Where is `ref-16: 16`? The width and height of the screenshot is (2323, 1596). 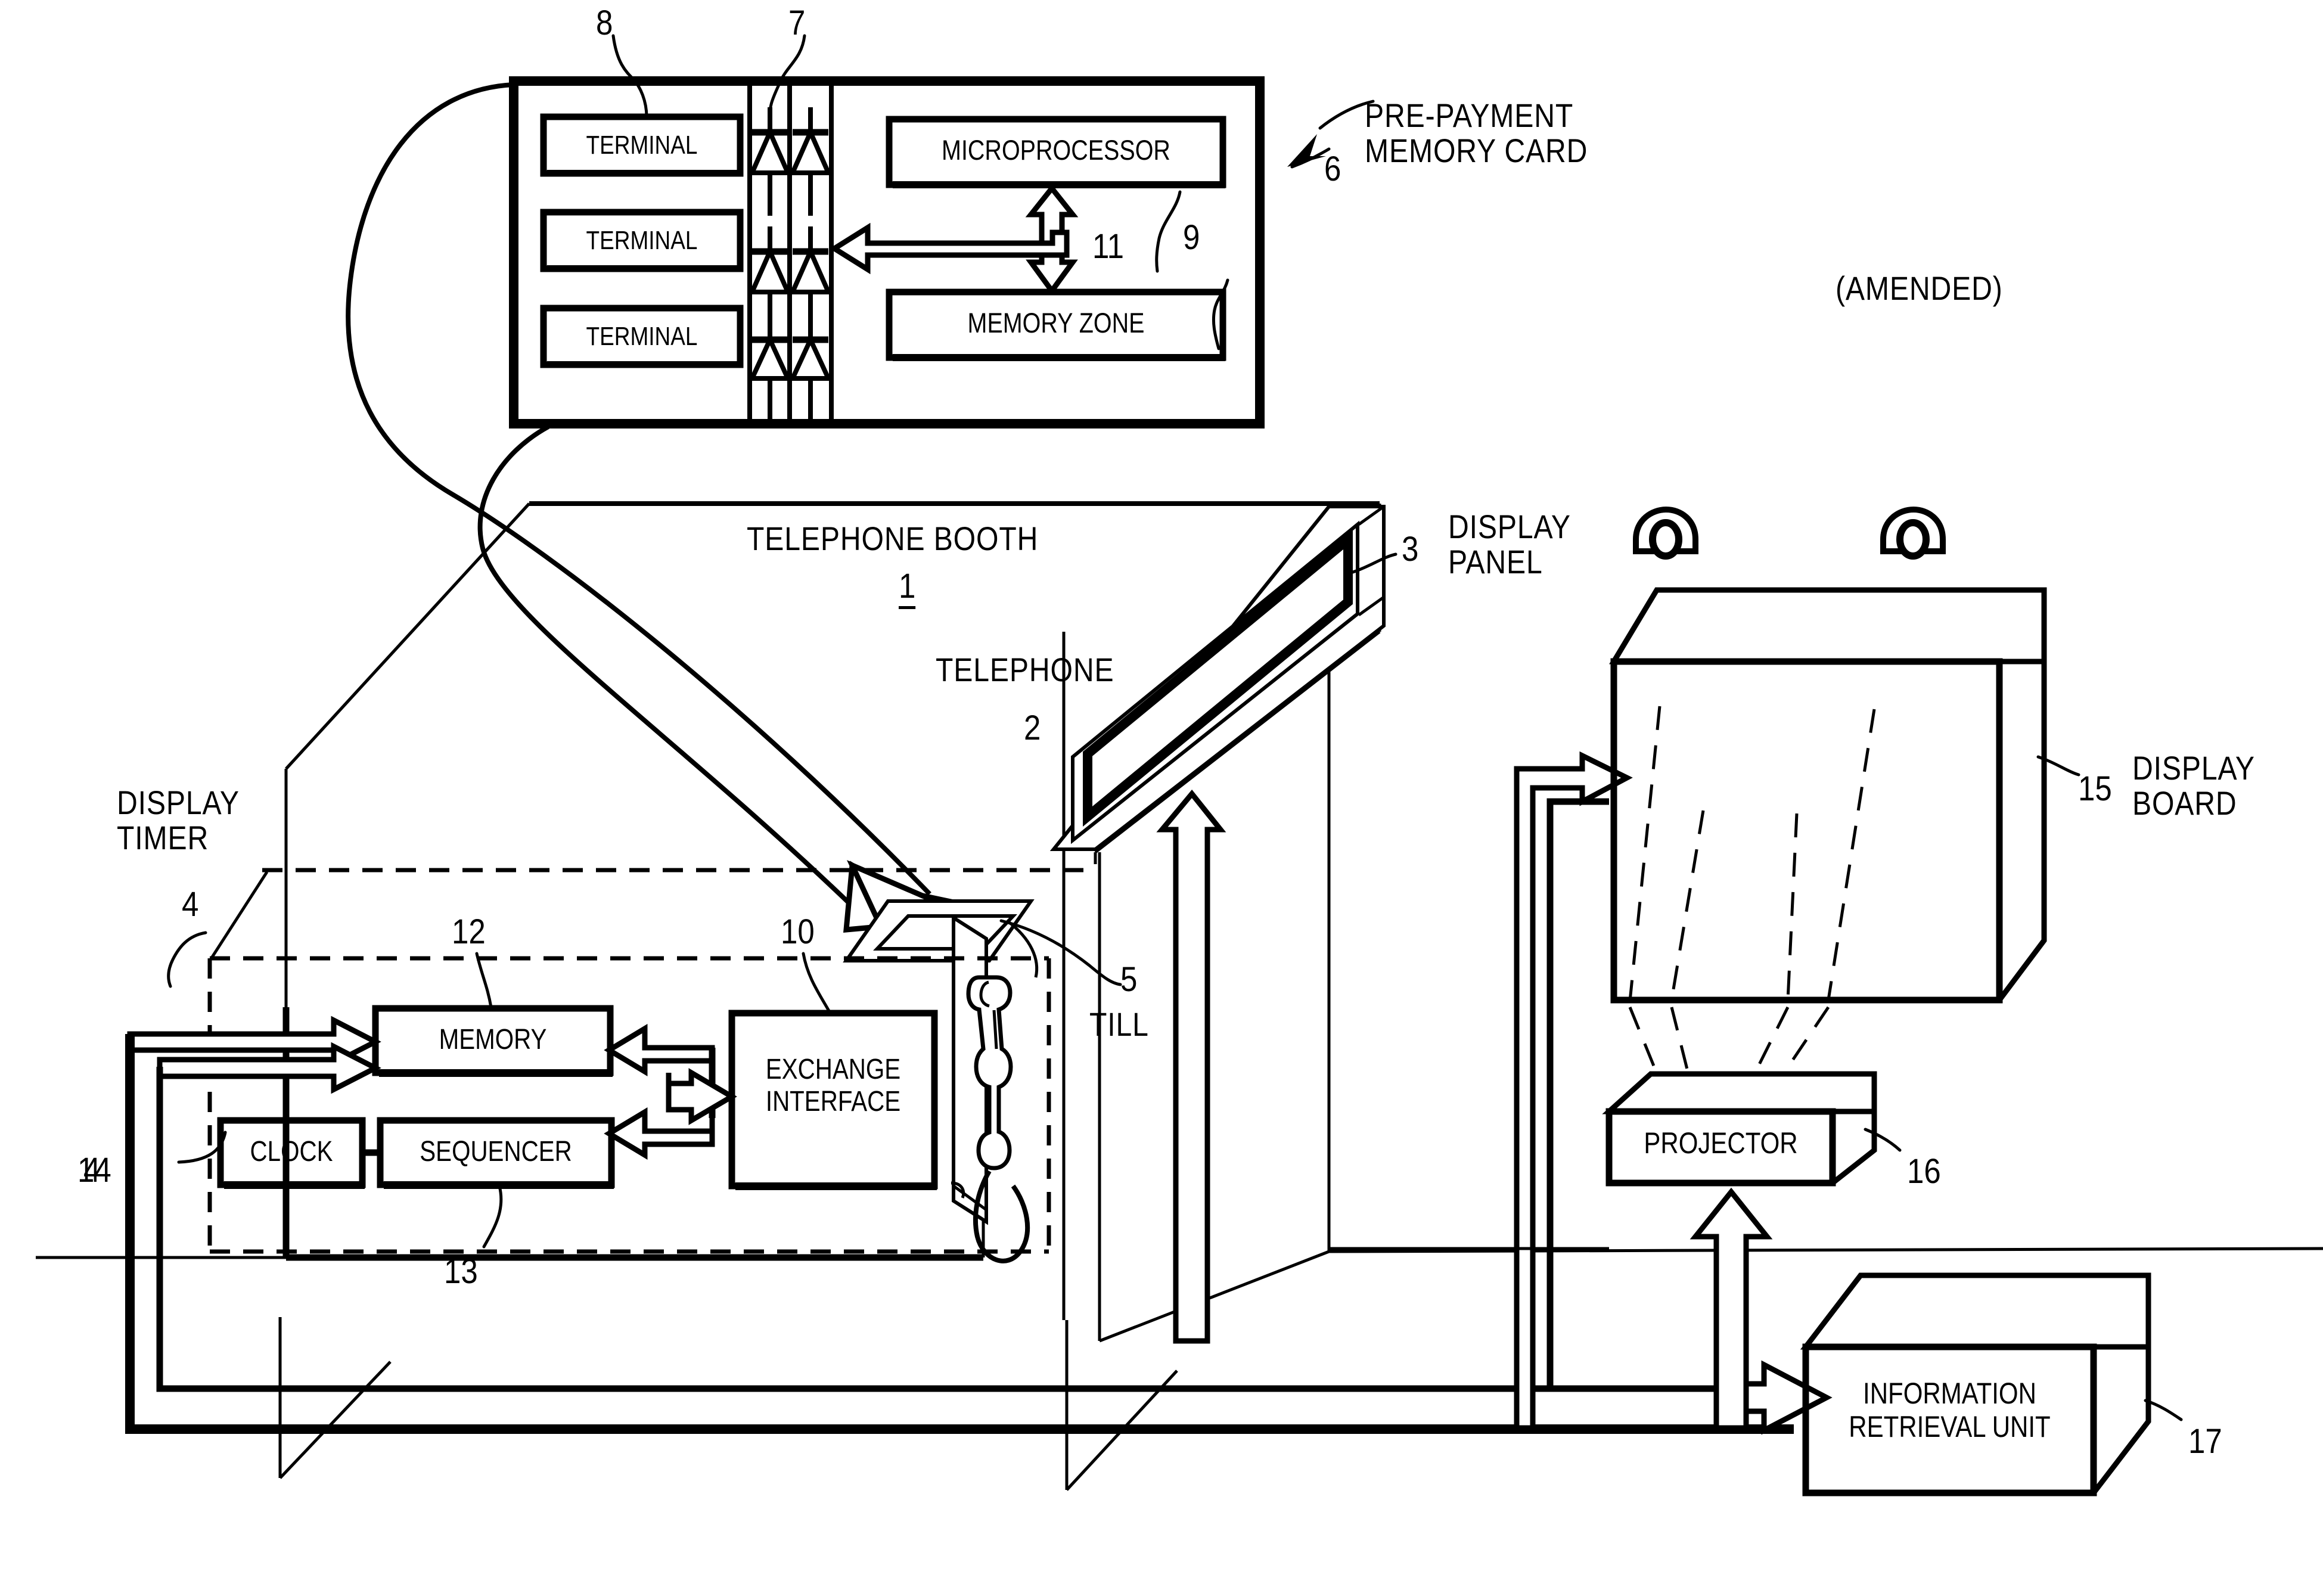
ref-16: 16 is located at coordinates (1924, 1172).